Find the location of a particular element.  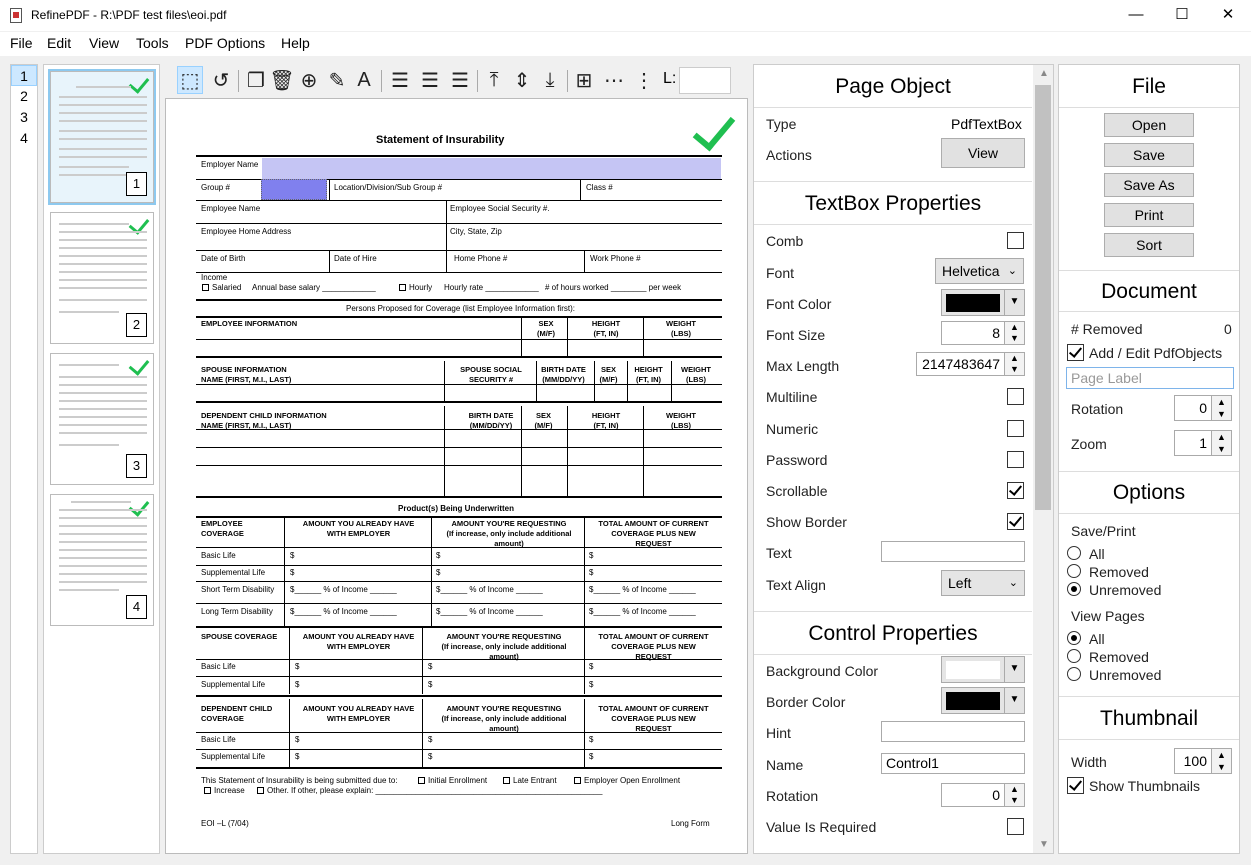

hourly-option: Hourly is located at coordinates (415, 287).